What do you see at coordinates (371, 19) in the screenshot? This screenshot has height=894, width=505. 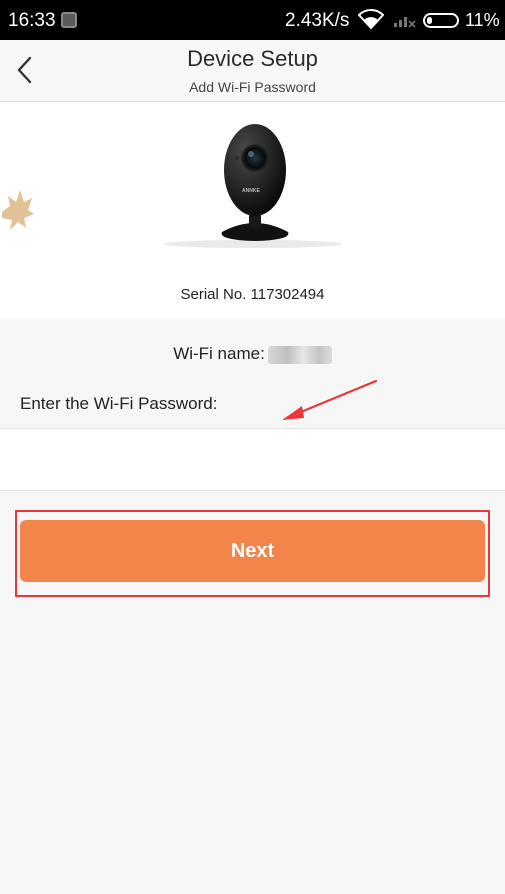 I see `wifi-icon` at bounding box center [371, 19].